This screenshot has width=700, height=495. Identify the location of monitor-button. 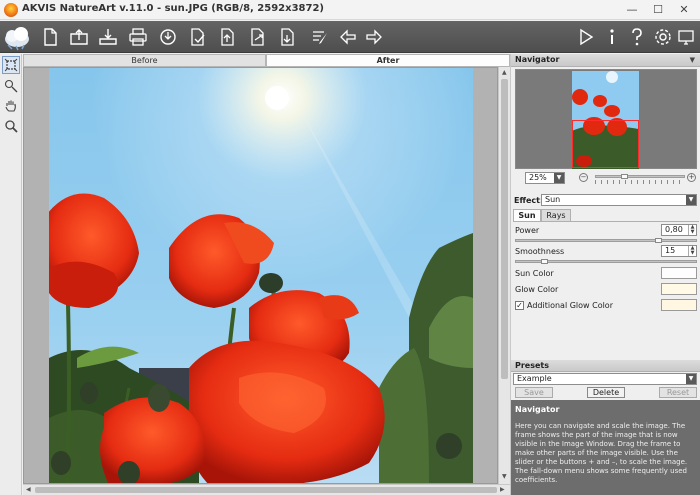
(686, 37).